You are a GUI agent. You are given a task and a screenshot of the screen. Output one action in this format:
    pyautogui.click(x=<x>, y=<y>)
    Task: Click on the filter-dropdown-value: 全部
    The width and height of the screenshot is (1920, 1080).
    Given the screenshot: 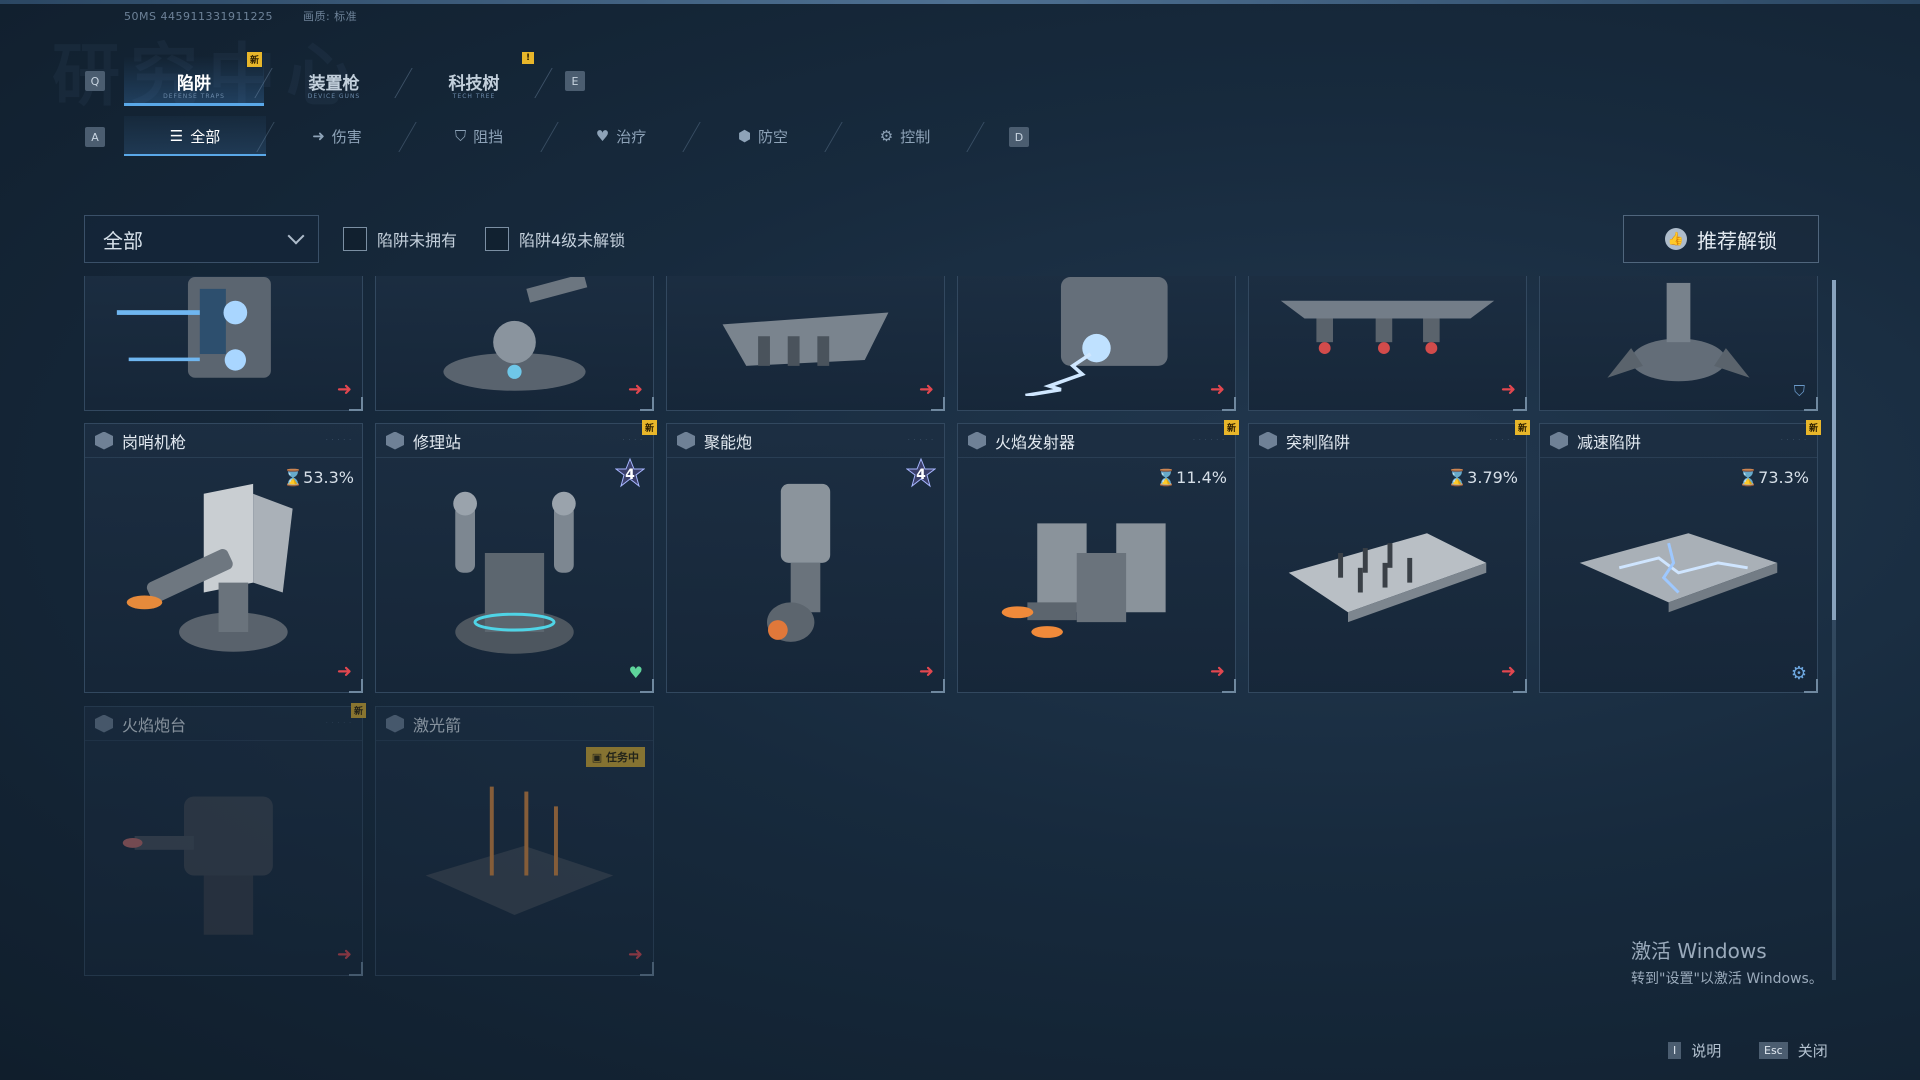 What is the action you would take?
    pyautogui.click(x=123, y=240)
    